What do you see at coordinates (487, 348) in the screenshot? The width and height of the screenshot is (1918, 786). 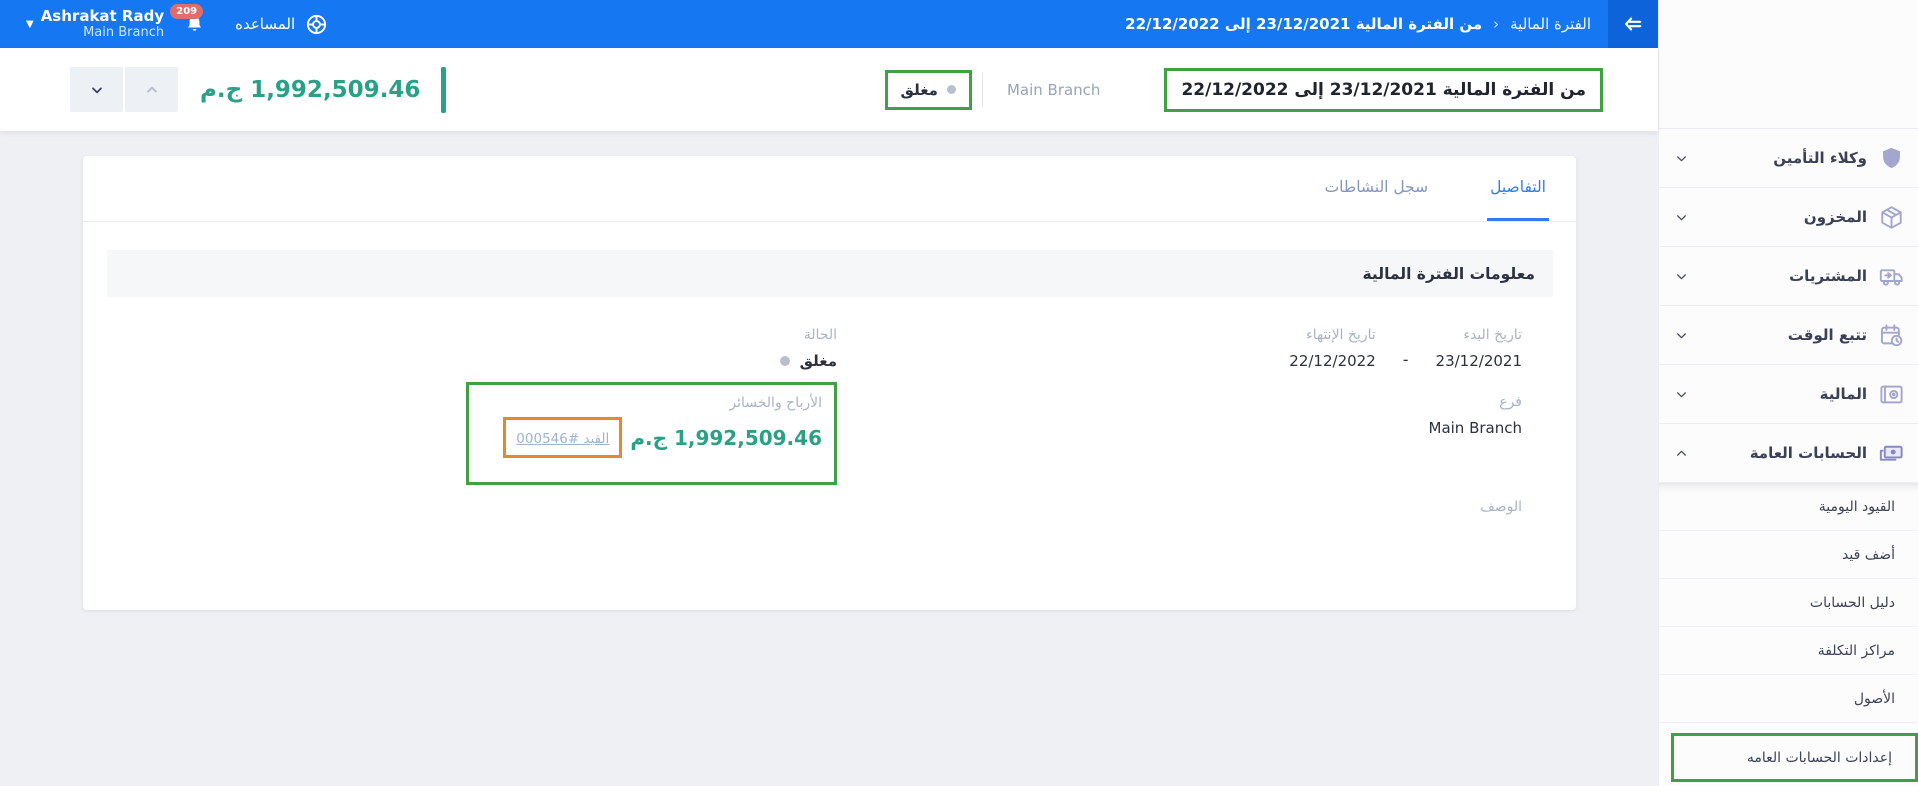 I see `status-field: الحالة مغلق` at bounding box center [487, 348].